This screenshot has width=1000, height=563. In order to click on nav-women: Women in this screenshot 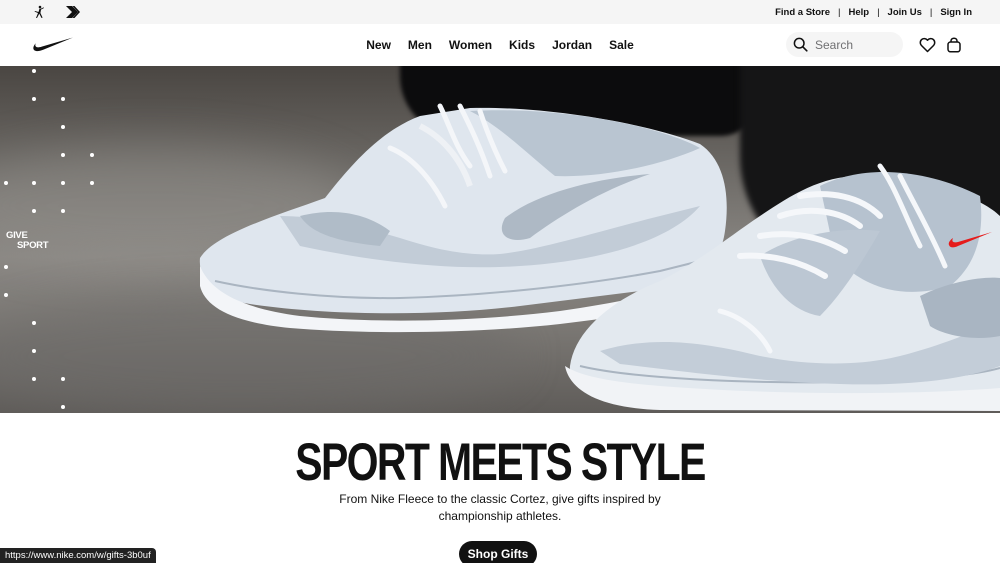, I will do `click(470, 45)`.